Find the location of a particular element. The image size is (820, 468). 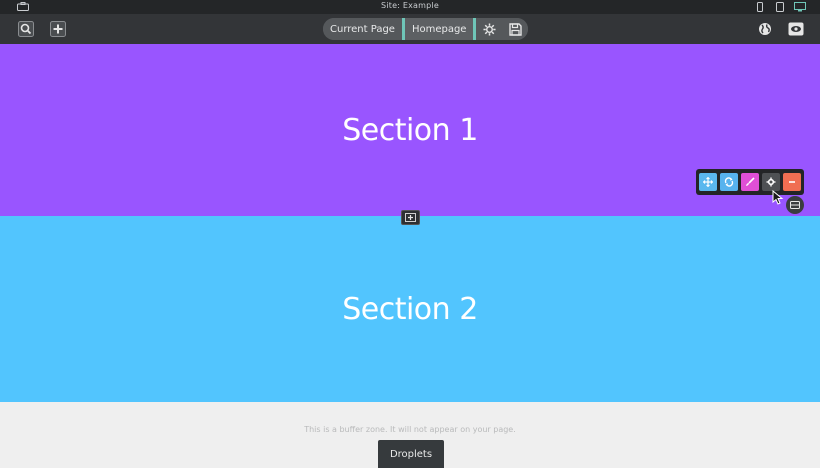

move-icon is located at coordinates (708, 182).